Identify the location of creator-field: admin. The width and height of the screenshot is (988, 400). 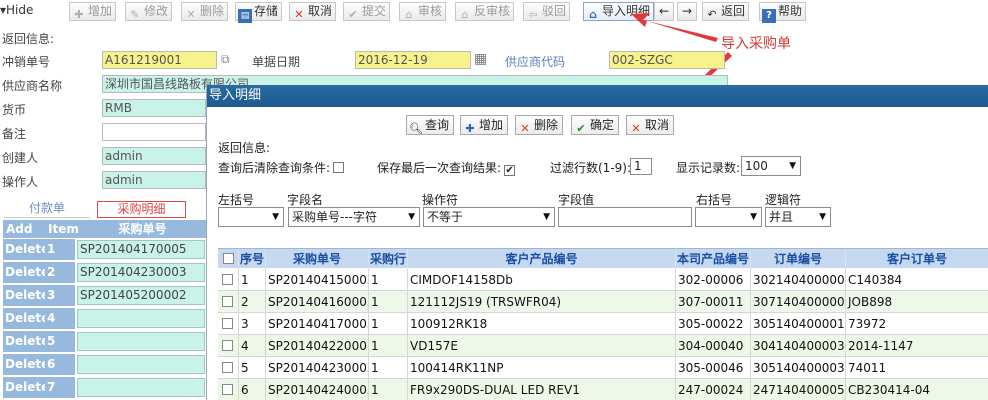
(154, 156).